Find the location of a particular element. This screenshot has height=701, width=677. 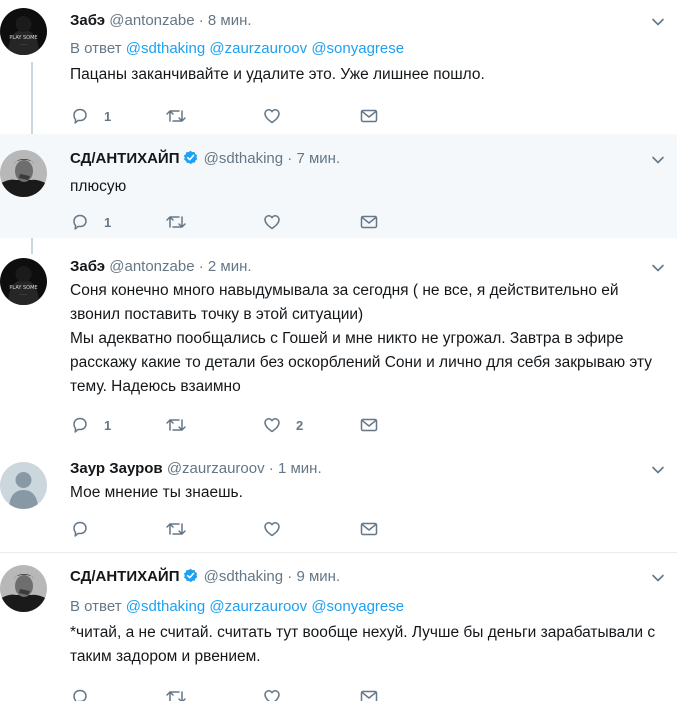

author-handle: @zaurzauroov is located at coordinates (216, 468).